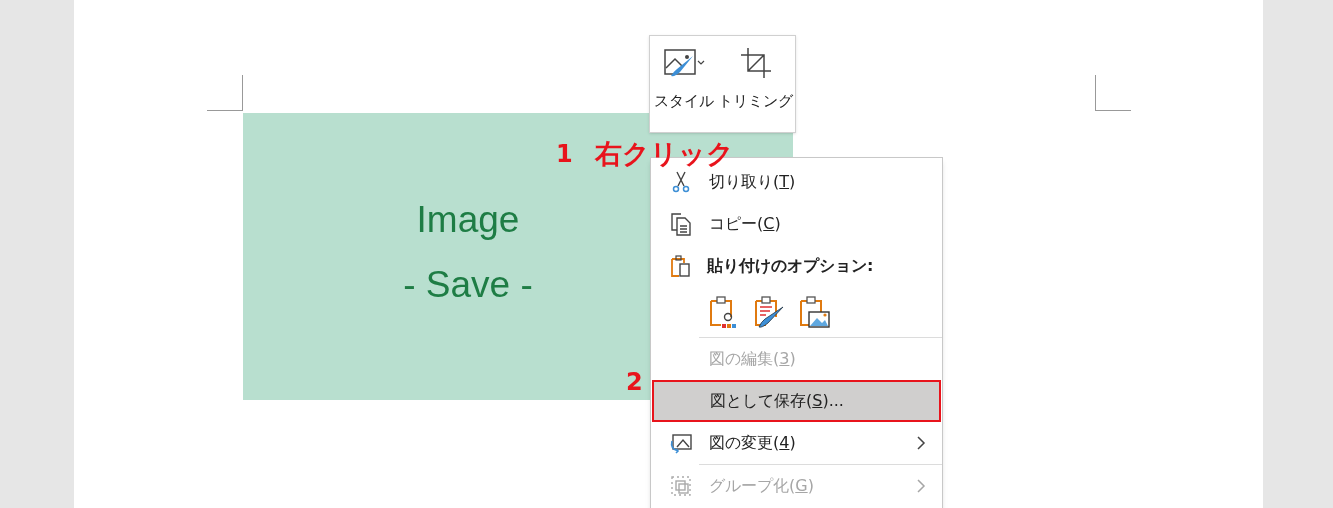  I want to click on copy-icon, so click(681, 224).